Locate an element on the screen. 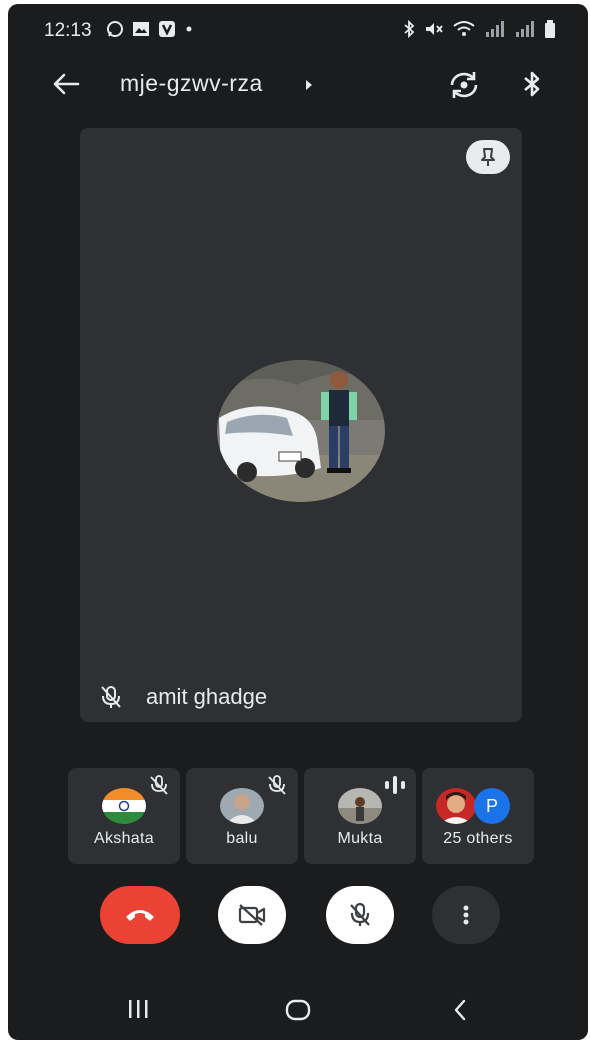 The width and height of the screenshot is (590, 1046). more-options-button is located at coordinates (466, 915).